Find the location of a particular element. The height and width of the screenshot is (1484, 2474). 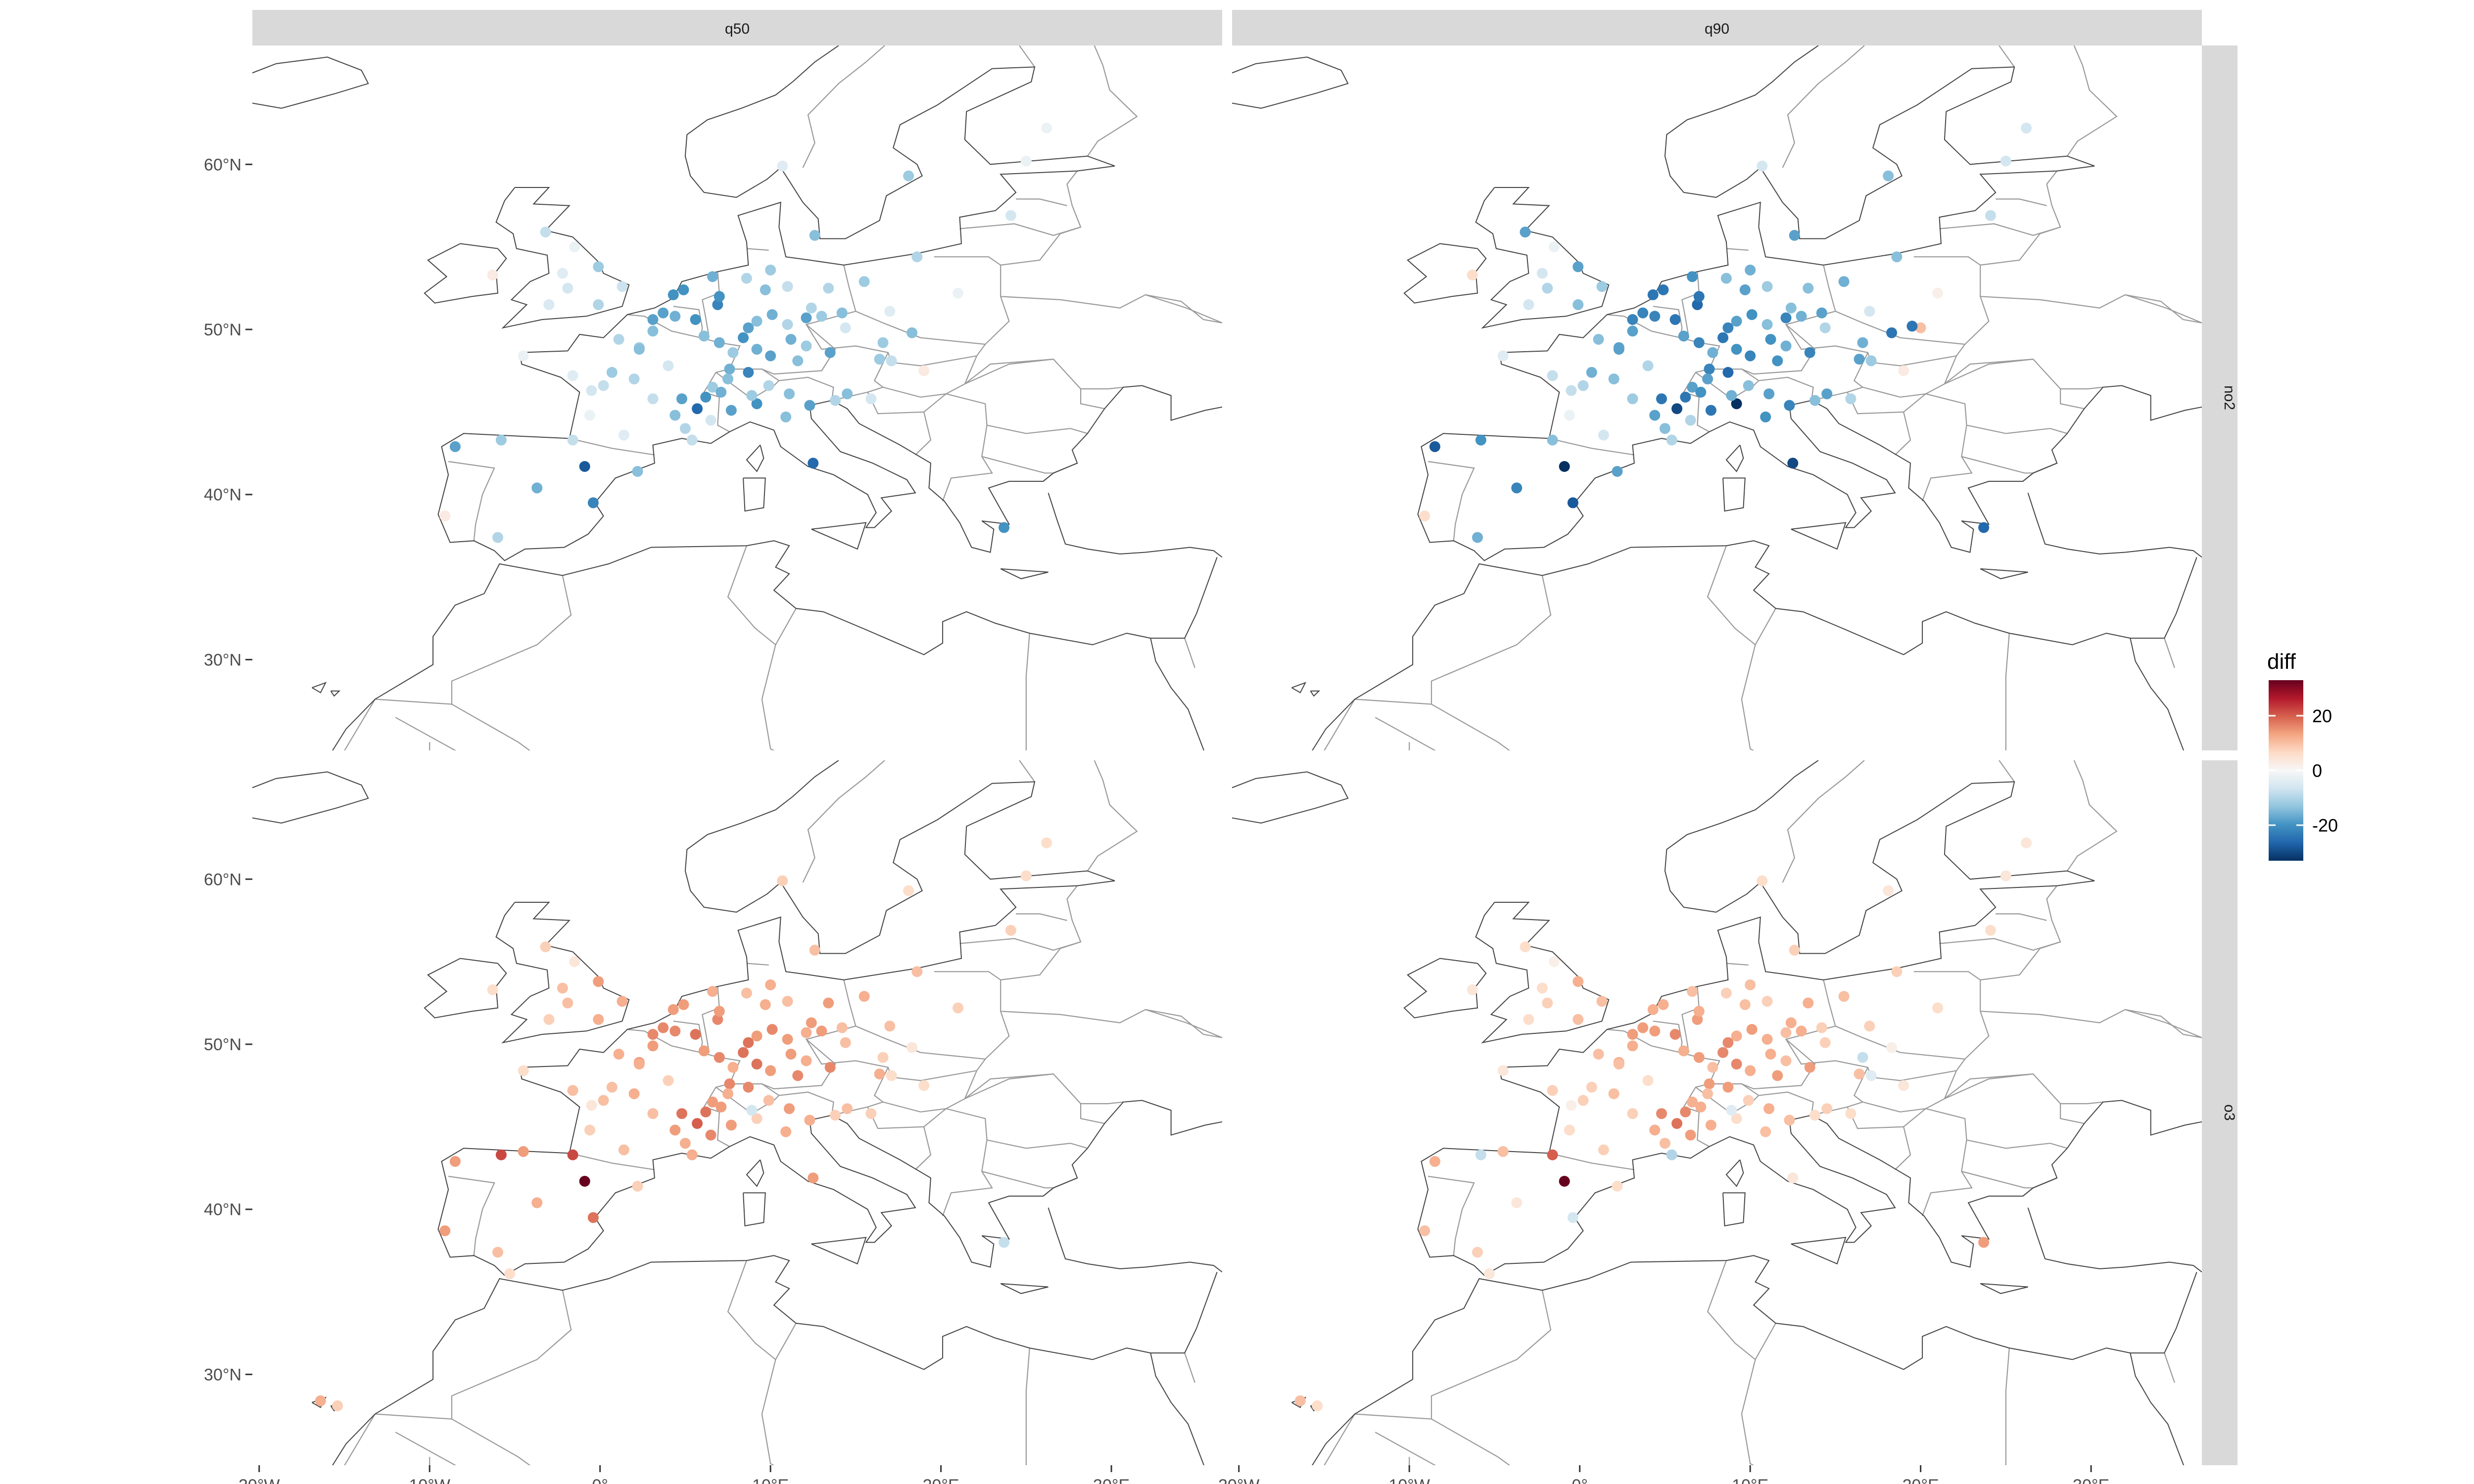

color-legend: diff 20 0 -20 is located at coordinates (2302, 755).